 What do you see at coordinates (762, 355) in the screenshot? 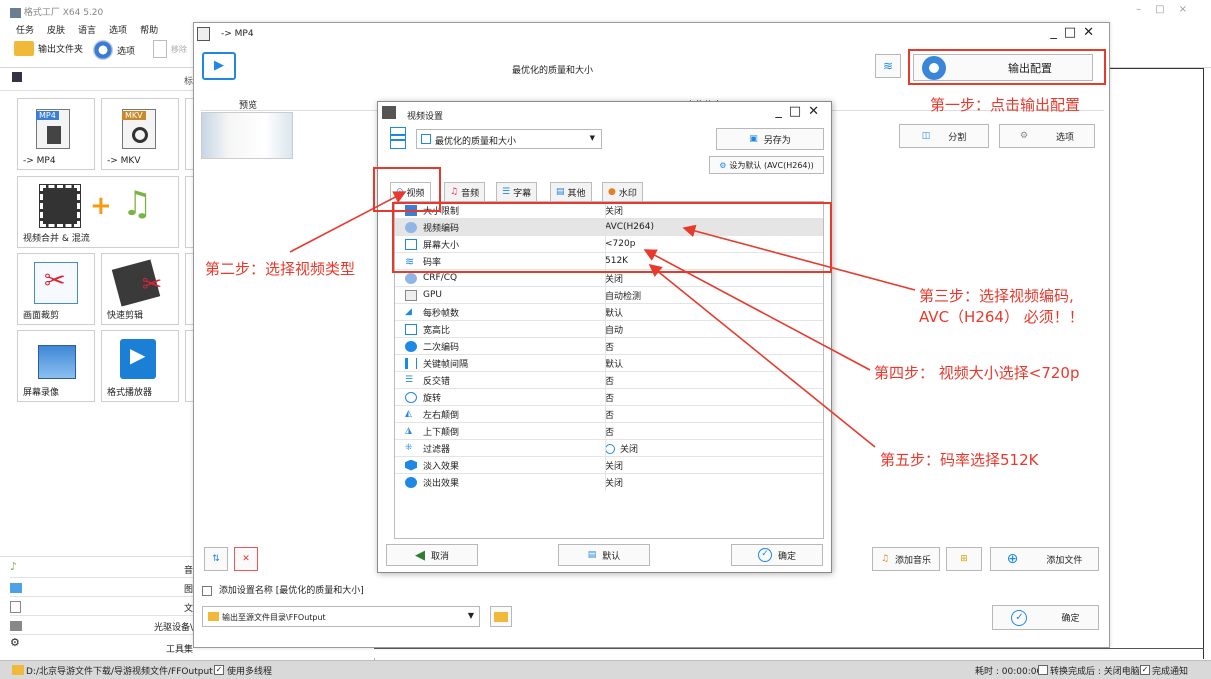
I see `arrow-step5` at bounding box center [762, 355].